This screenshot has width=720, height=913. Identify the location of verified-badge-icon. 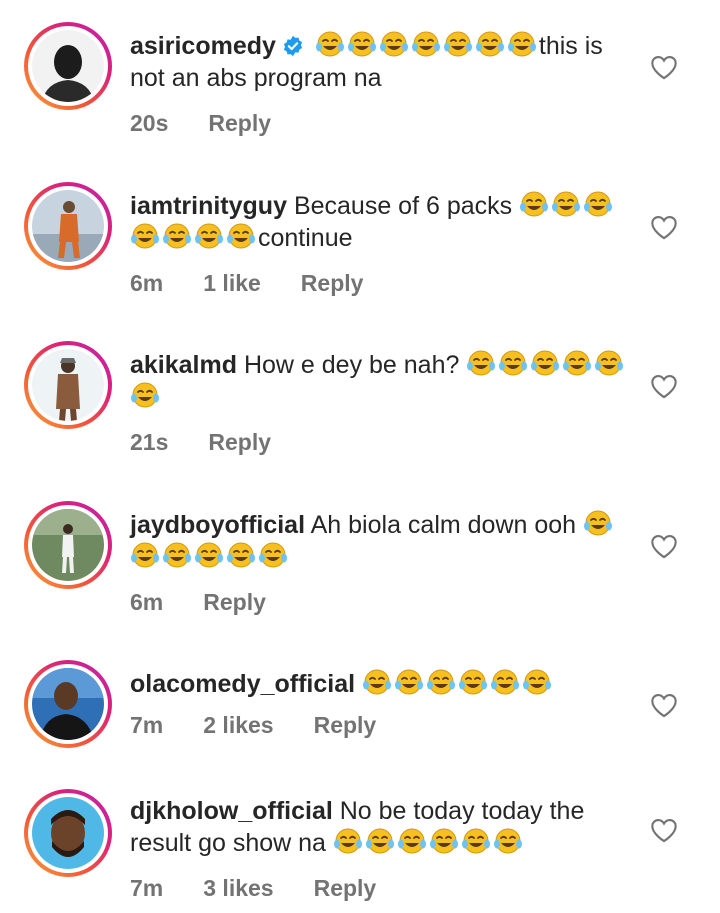
(293, 45).